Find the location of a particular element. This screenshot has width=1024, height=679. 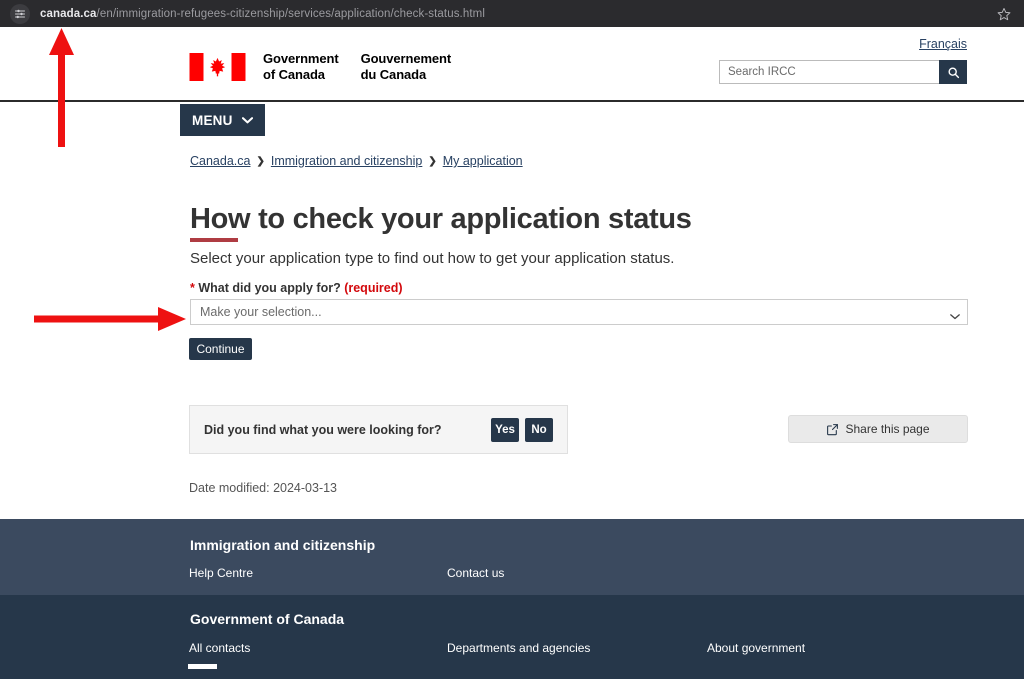

continue-button: Continue is located at coordinates (220, 349).